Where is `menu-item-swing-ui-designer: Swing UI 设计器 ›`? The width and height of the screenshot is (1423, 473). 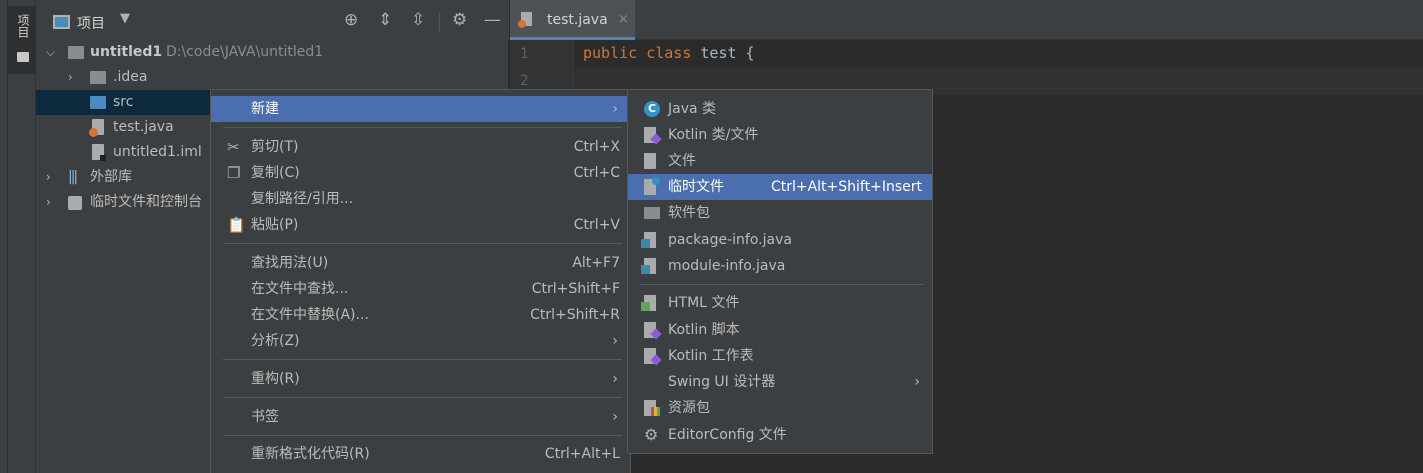 menu-item-swing-ui-designer: Swing UI 设计器 › is located at coordinates (780, 382).